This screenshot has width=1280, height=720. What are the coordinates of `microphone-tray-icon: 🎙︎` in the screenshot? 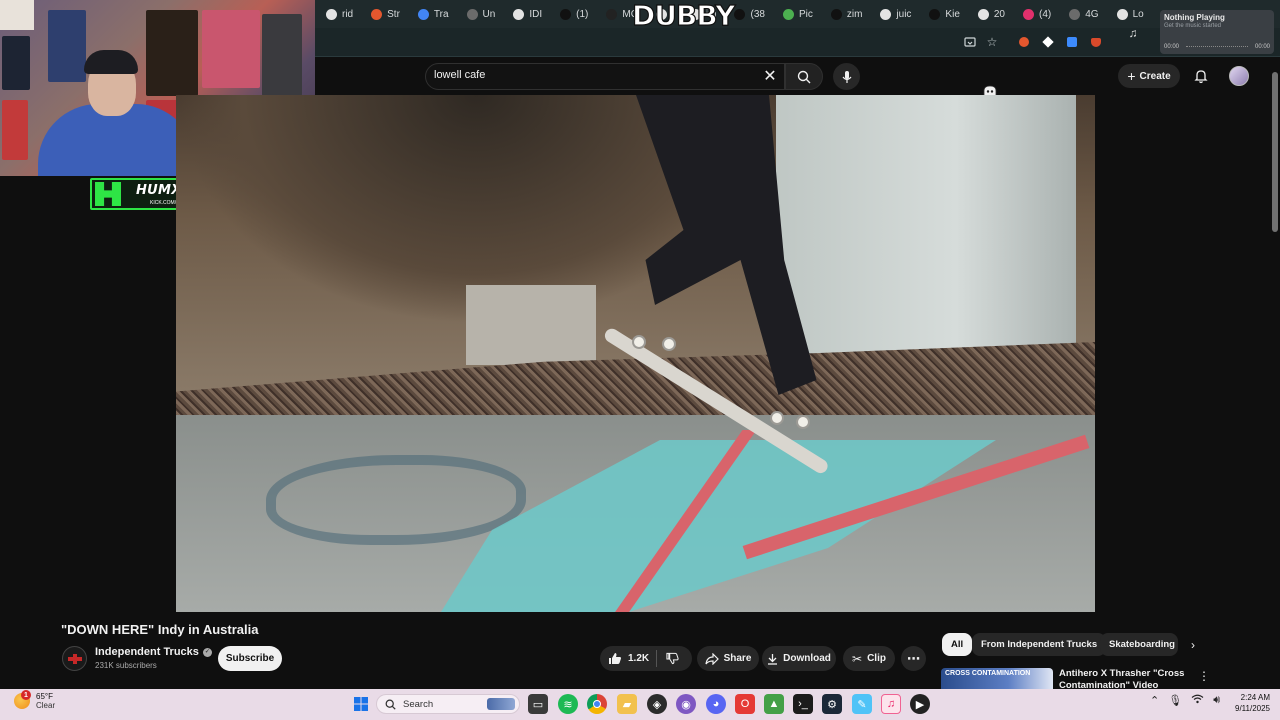 It's located at (1175, 700).